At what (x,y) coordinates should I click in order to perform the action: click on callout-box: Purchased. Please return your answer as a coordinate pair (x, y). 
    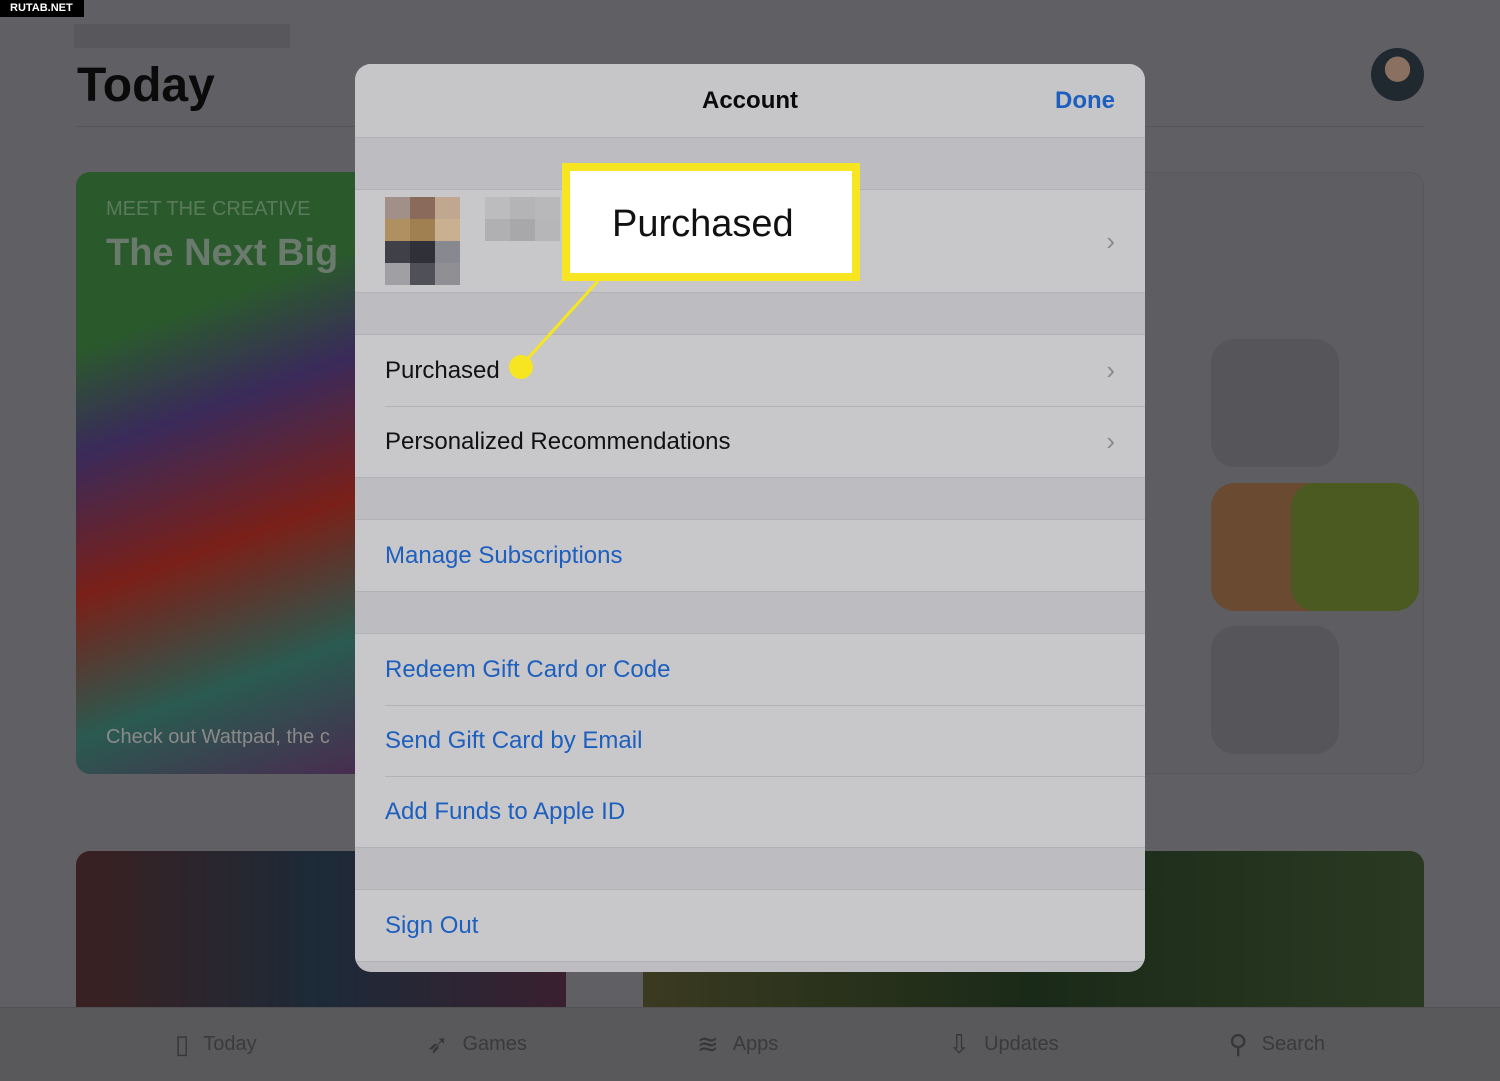
    Looking at the image, I should click on (711, 222).